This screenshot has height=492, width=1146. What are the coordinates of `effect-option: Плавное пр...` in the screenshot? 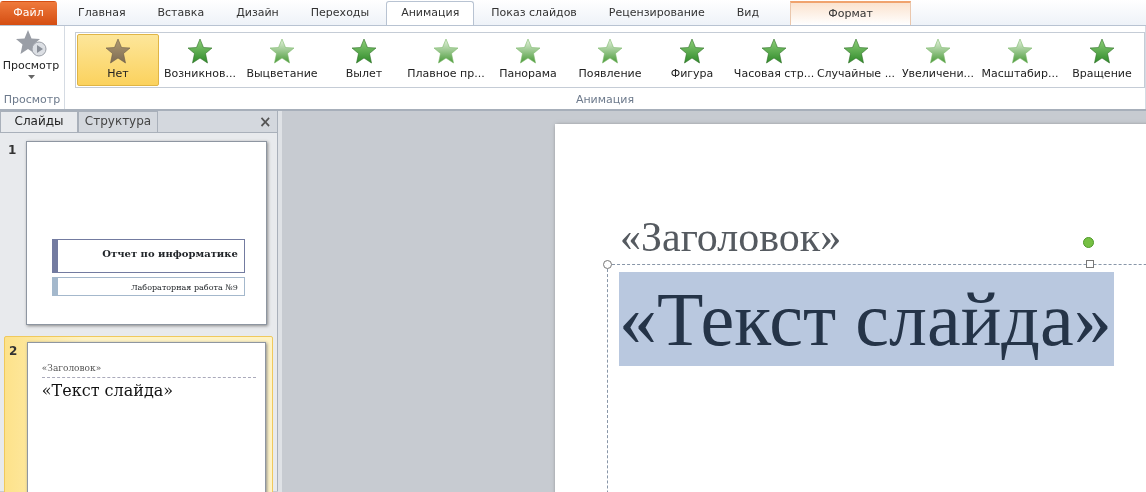 It's located at (446, 60).